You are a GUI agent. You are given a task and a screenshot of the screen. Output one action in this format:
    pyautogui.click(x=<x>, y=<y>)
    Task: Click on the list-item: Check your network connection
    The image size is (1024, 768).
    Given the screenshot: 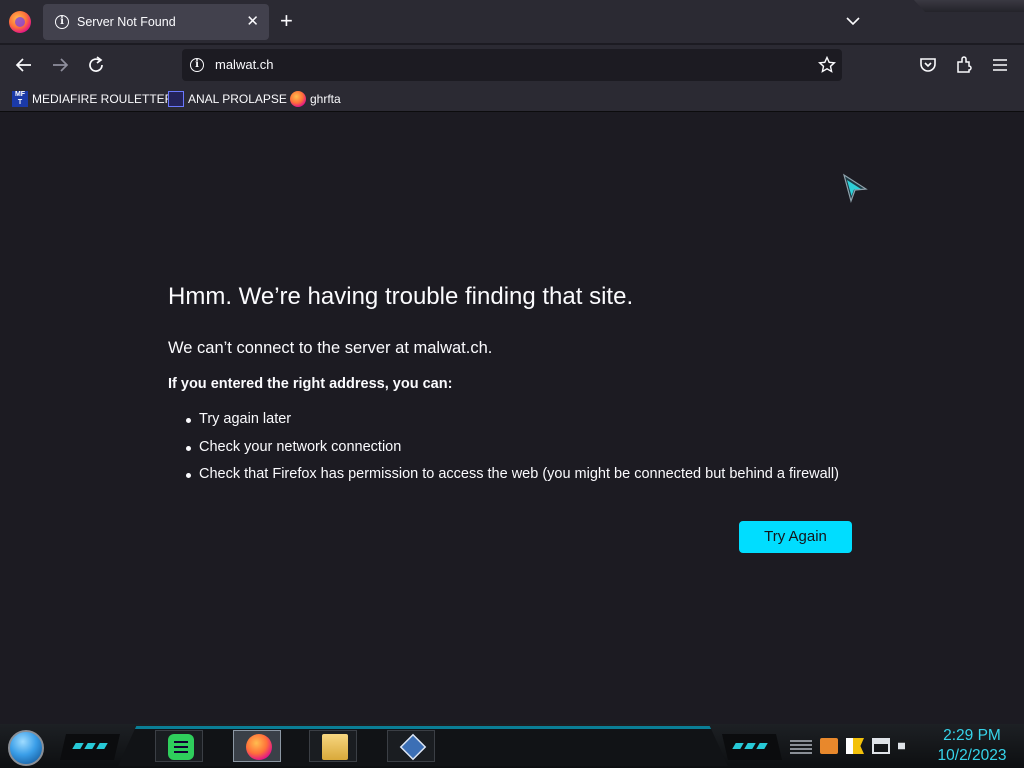 What is the action you would take?
    pyautogui.click(x=512, y=453)
    